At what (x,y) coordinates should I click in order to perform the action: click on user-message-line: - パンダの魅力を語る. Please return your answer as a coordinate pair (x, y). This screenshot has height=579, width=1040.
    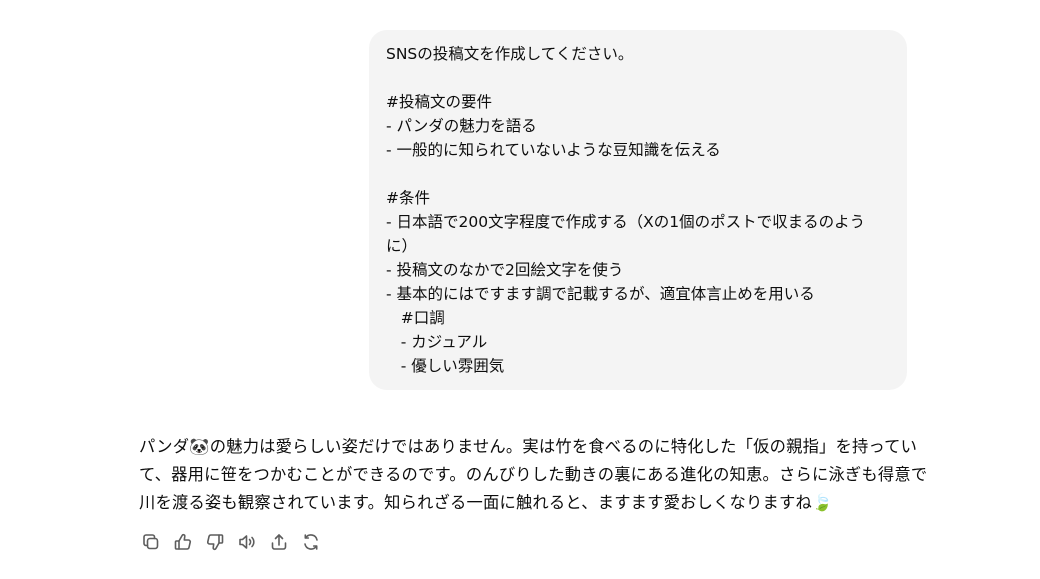
    Looking at the image, I should click on (461, 126).